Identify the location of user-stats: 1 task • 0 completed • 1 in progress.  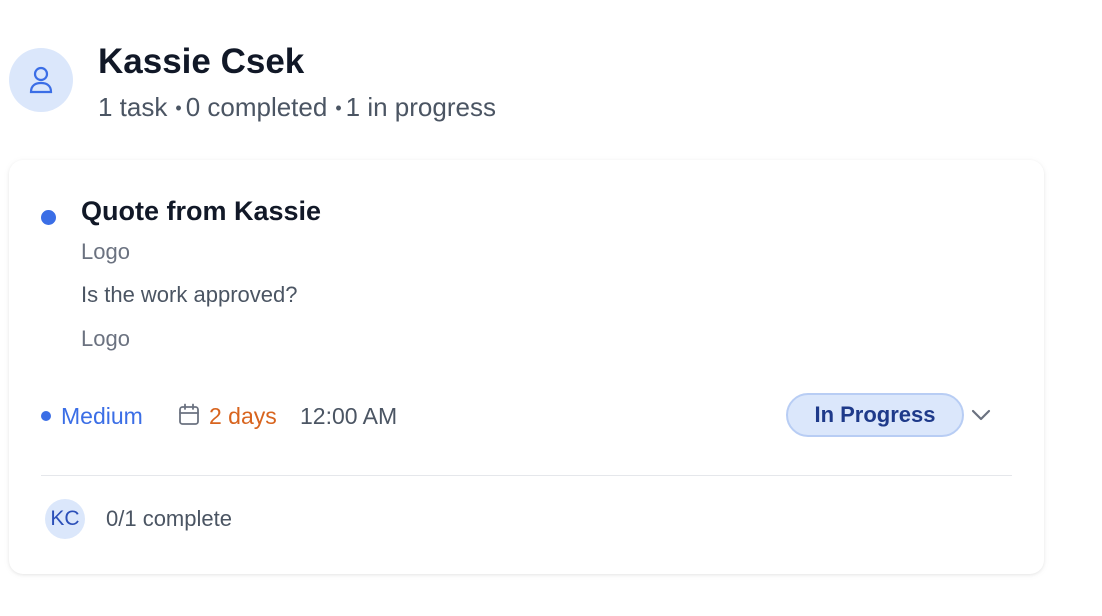
(297, 108).